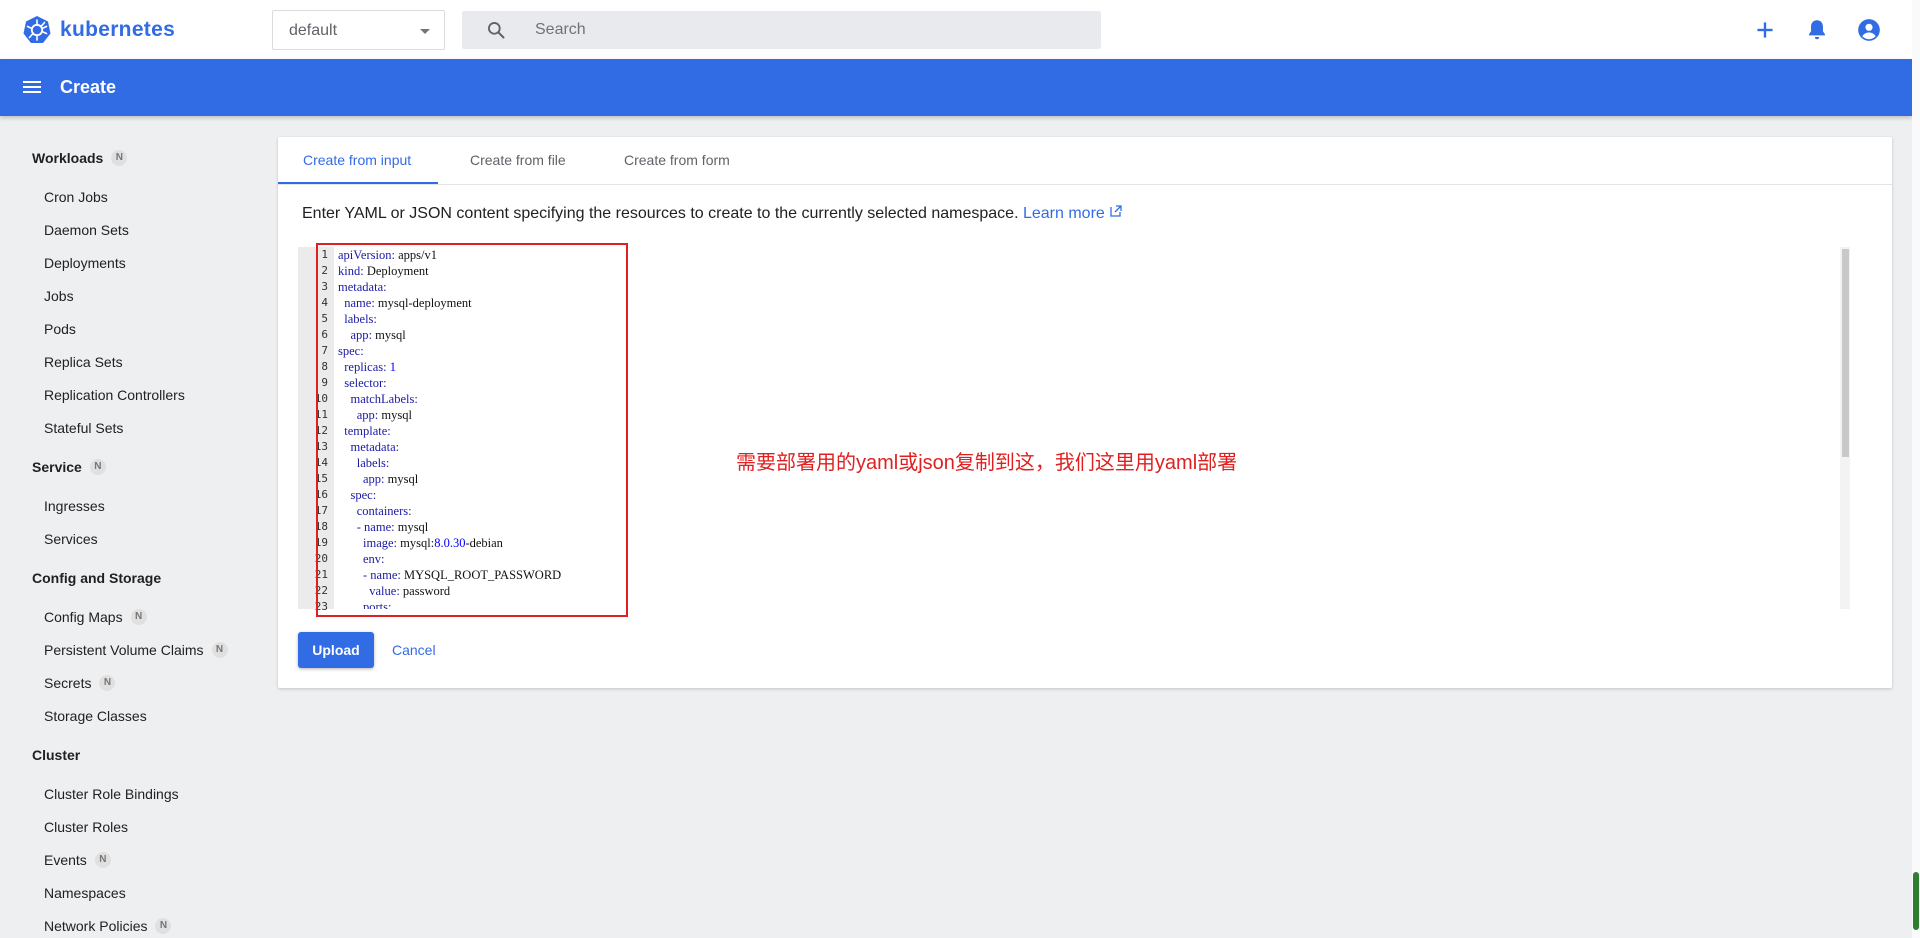 This screenshot has width=1920, height=938. I want to click on sidebar-item-replica-sets: Replica Sets, so click(83, 362).